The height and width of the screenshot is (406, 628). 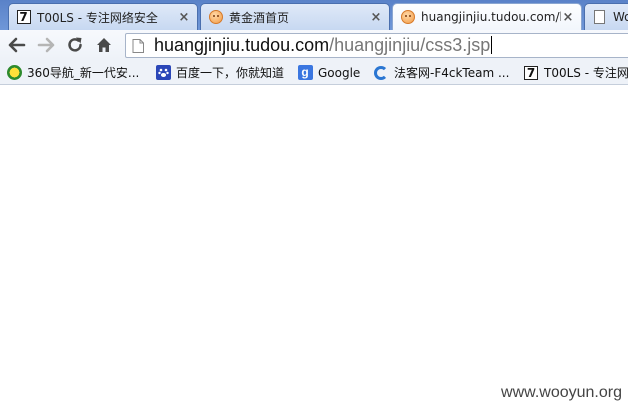 I want to click on google-icon: g, so click(x=305, y=73).